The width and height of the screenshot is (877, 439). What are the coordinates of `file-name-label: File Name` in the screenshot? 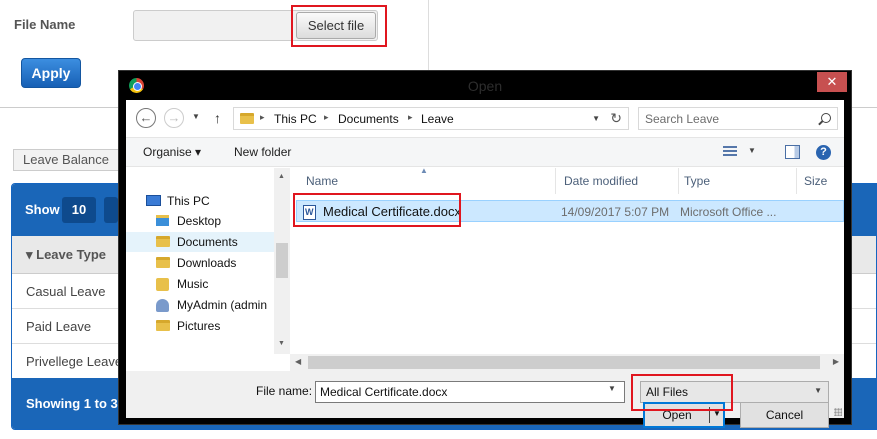 It's located at (45, 24).